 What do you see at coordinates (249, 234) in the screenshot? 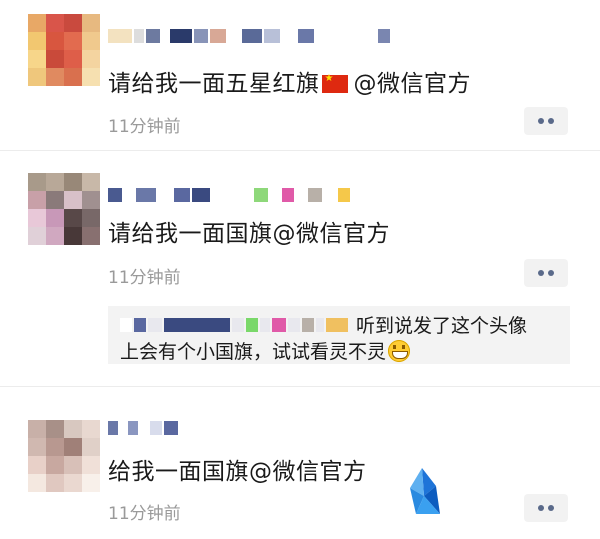
I see `post-content: 请给我一面国旗@微信官方` at bounding box center [249, 234].